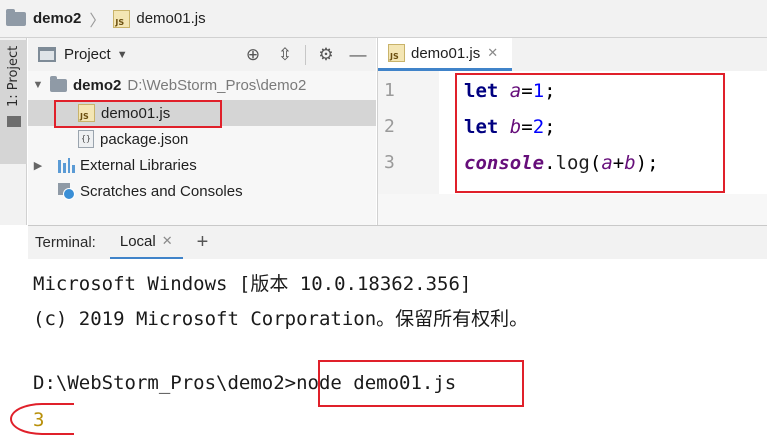 The image size is (767, 438). What do you see at coordinates (161, 191) in the screenshot?
I see `tree-item-label: Scratches and Consoles` at bounding box center [161, 191].